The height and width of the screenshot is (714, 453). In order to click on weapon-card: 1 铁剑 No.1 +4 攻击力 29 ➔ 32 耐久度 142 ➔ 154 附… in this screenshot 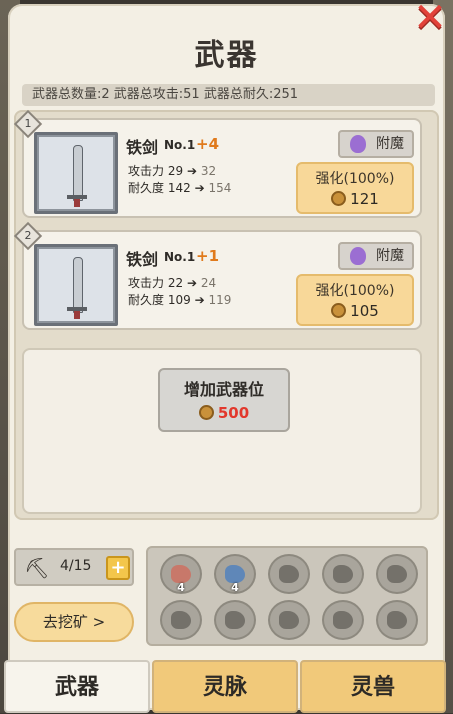, I will do `click(217, 163)`.